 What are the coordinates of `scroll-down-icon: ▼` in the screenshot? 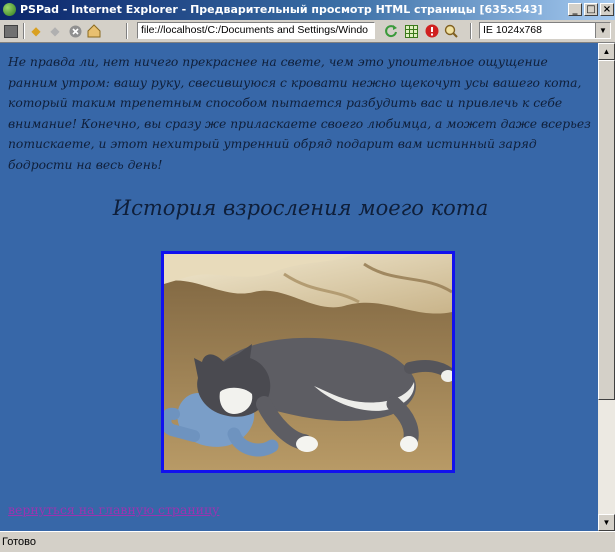 It's located at (606, 522).